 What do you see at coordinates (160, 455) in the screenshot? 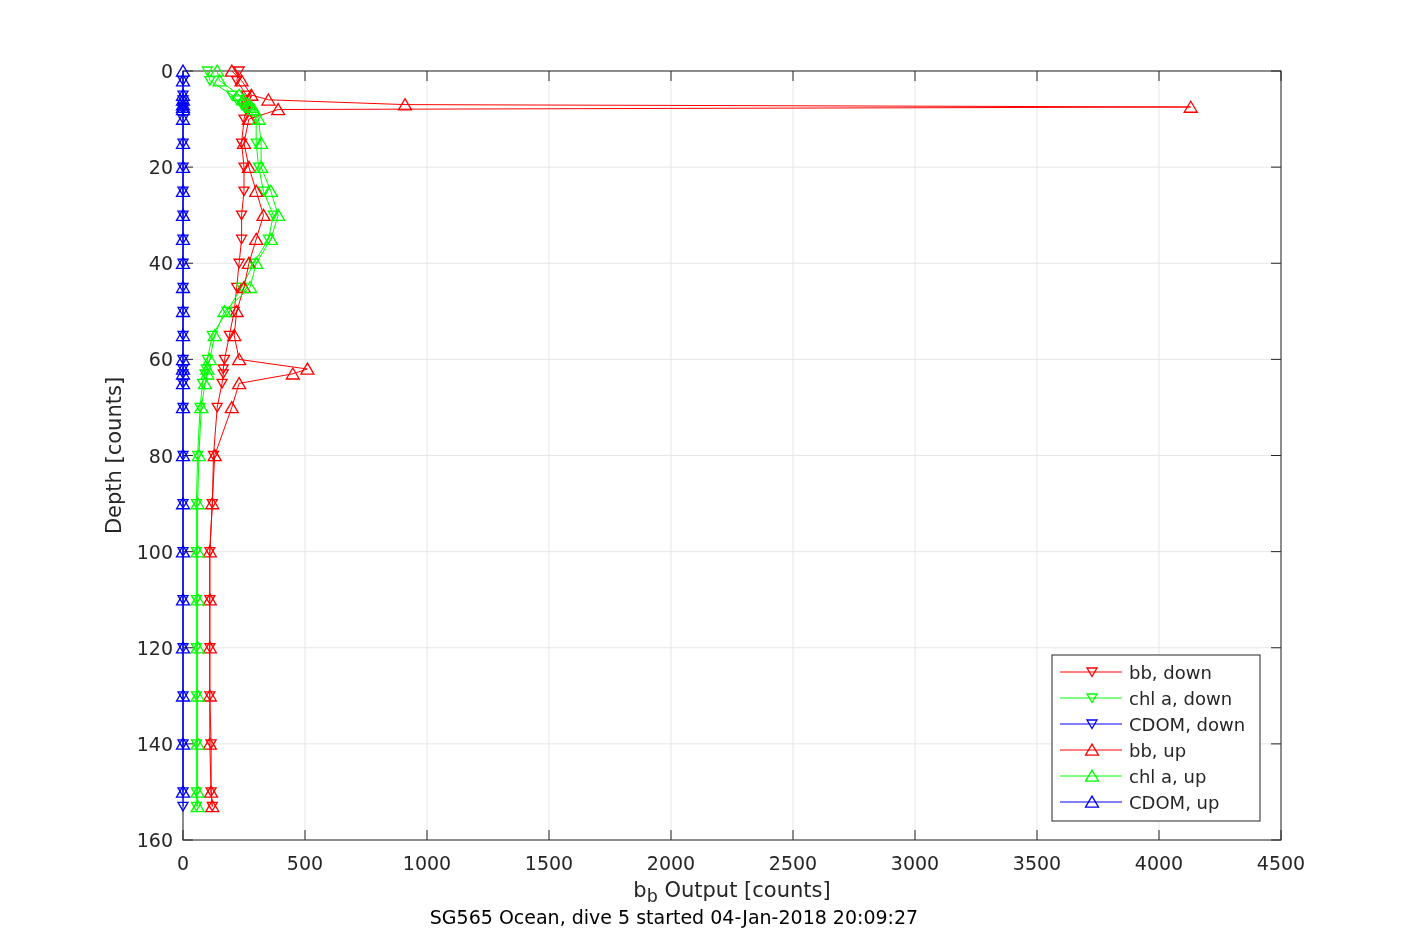
I see `y-tick-label: 80` at bounding box center [160, 455].